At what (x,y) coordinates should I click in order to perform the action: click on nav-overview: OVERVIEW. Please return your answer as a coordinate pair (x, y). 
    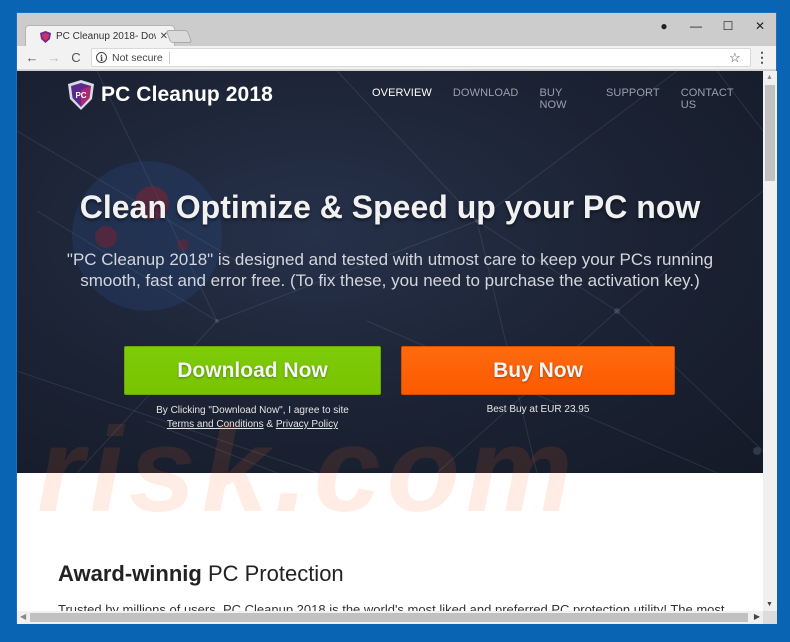
    Looking at the image, I should click on (402, 99).